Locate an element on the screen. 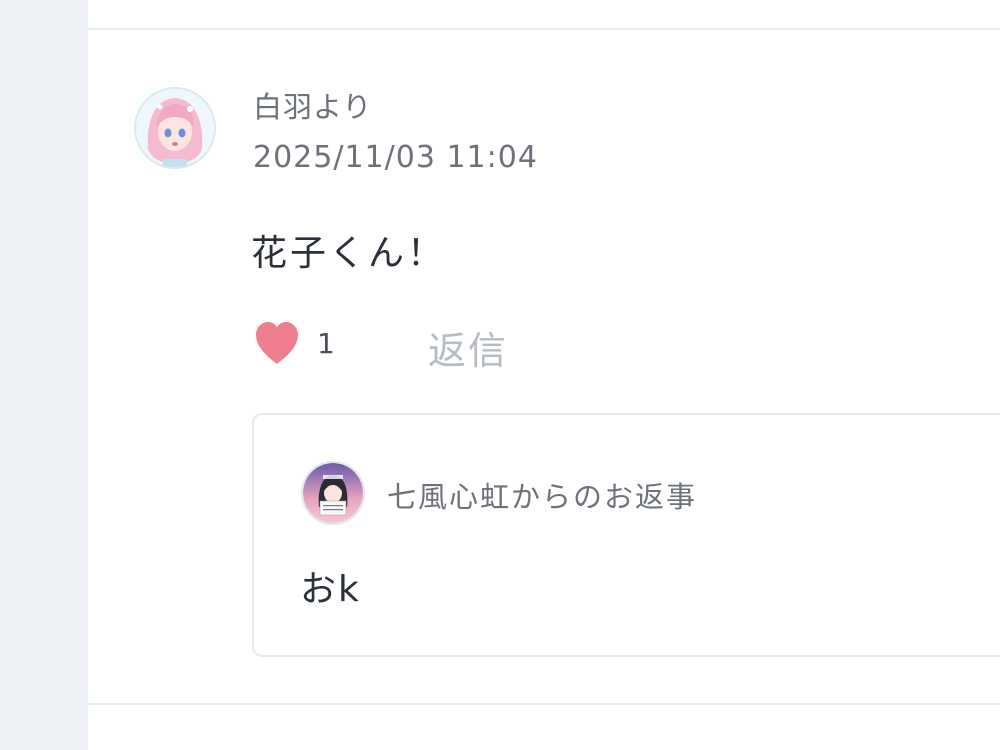  sidebar-strip is located at coordinates (44, 375).